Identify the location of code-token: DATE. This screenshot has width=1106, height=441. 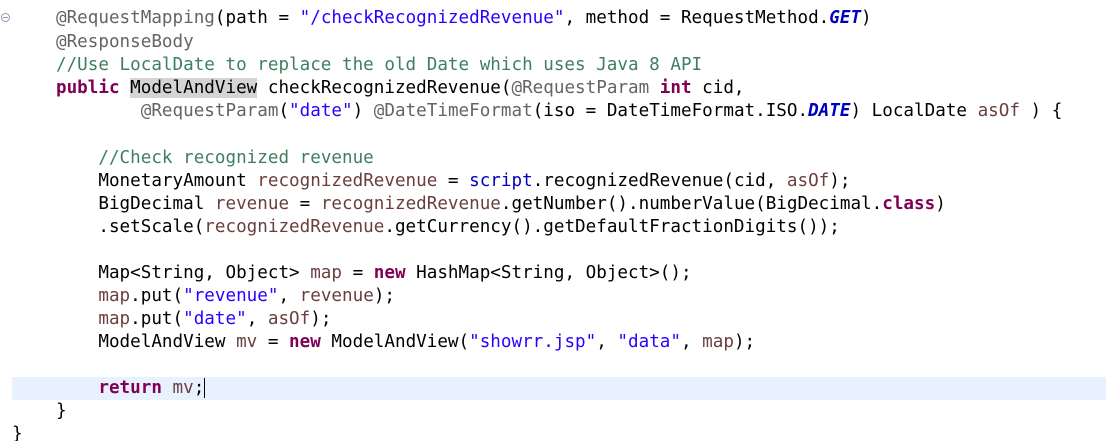
(829, 111).